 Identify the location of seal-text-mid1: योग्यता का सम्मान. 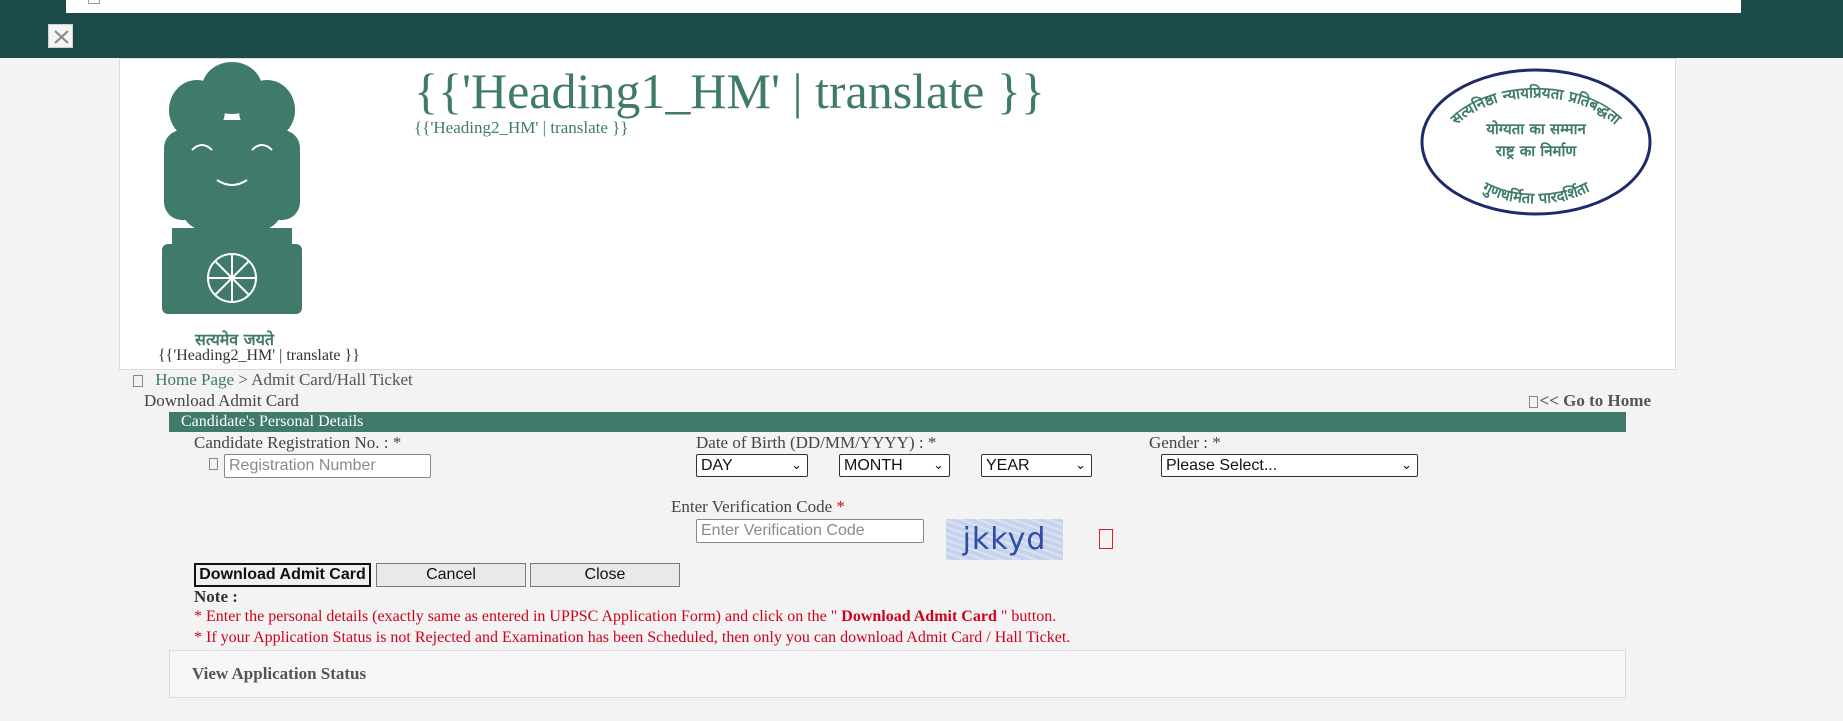
(1535, 129).